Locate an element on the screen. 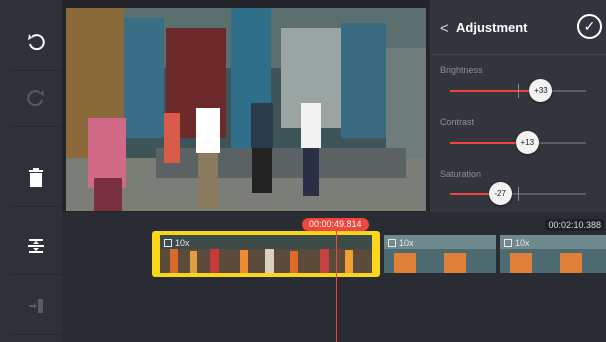 The image size is (606, 342). undo-button is located at coordinates (36, 42).